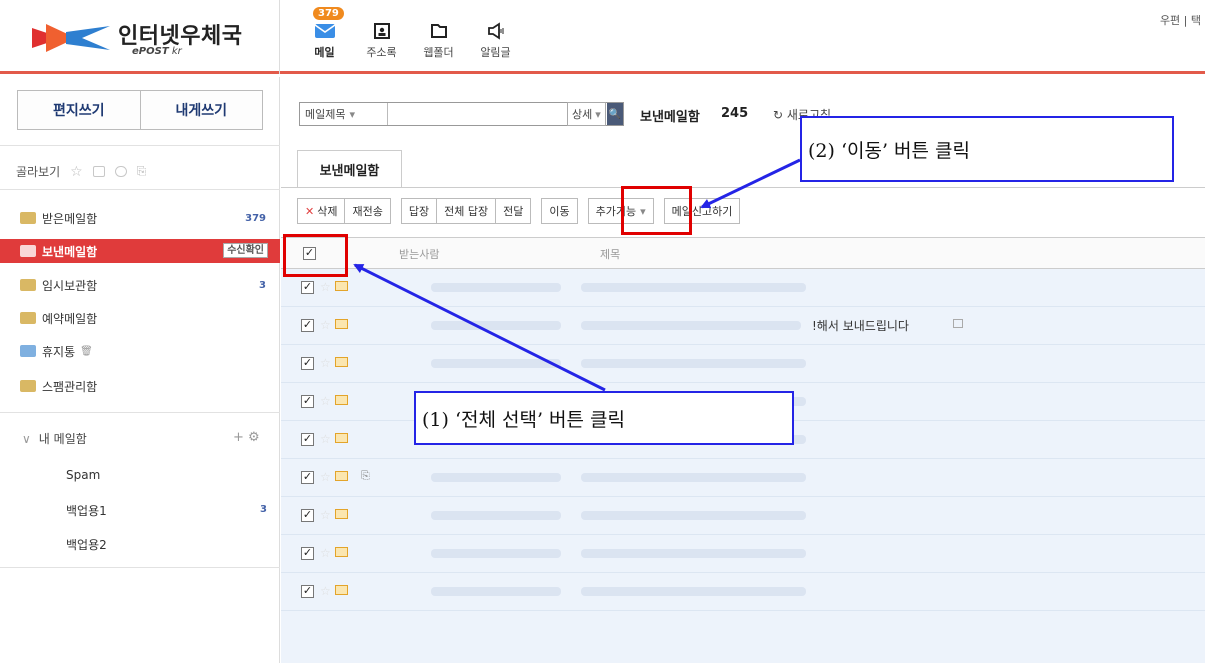 This screenshot has height=663, width=1205. Describe the element at coordinates (577, 275) in the screenshot. I see `annotation-arrows` at that location.